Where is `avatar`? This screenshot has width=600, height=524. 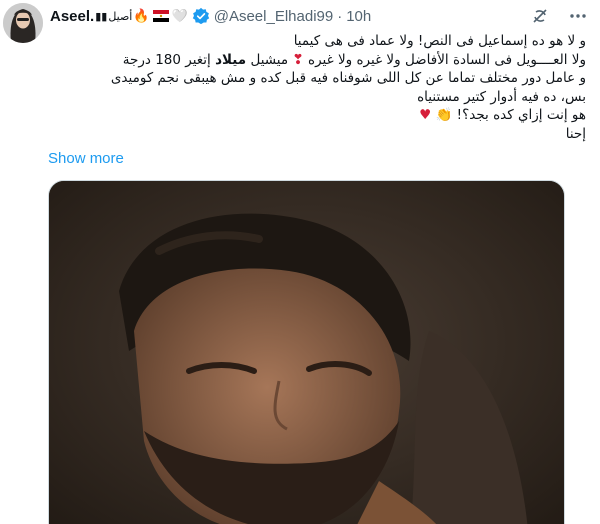 avatar is located at coordinates (23, 23).